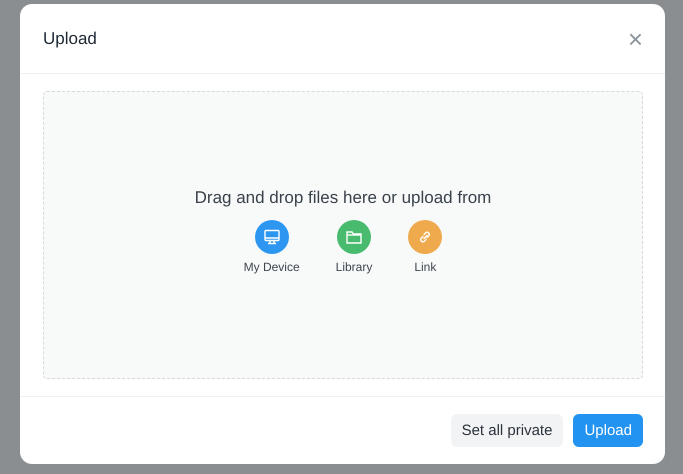 The image size is (683, 474). I want to click on monitor-icon, so click(271, 237).